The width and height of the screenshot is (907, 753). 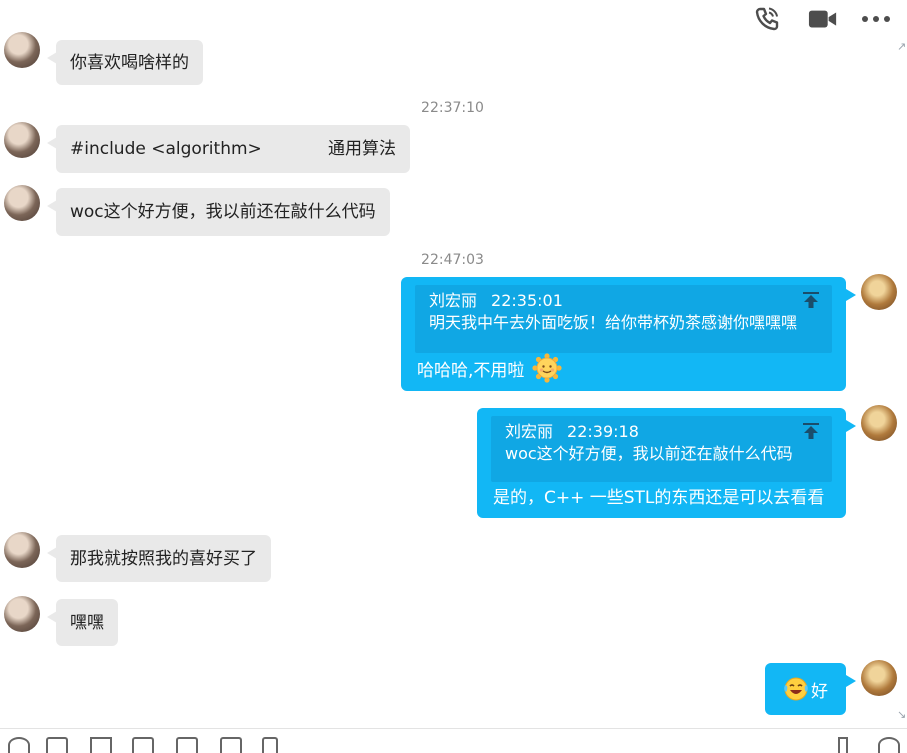 What do you see at coordinates (163, 558) in the screenshot?
I see `message-text: 那我就按照我的喜好买了` at bounding box center [163, 558].